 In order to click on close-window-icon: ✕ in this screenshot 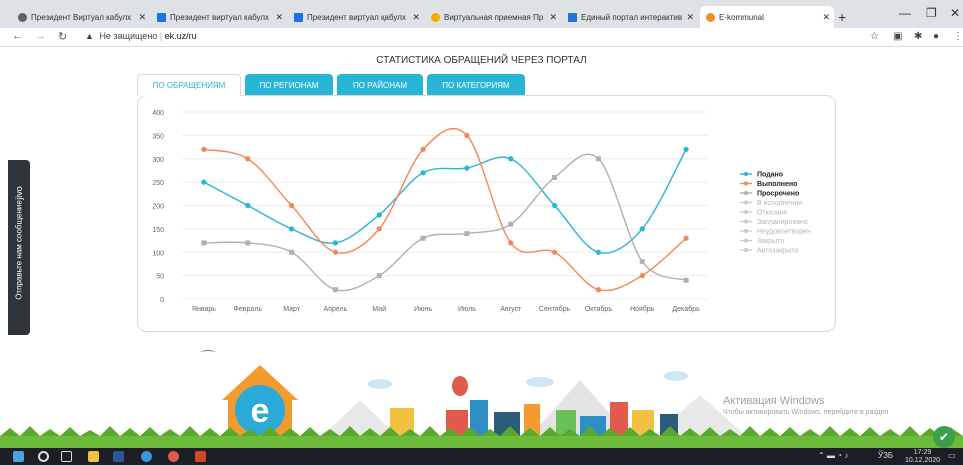, I will do `click(955, 13)`.